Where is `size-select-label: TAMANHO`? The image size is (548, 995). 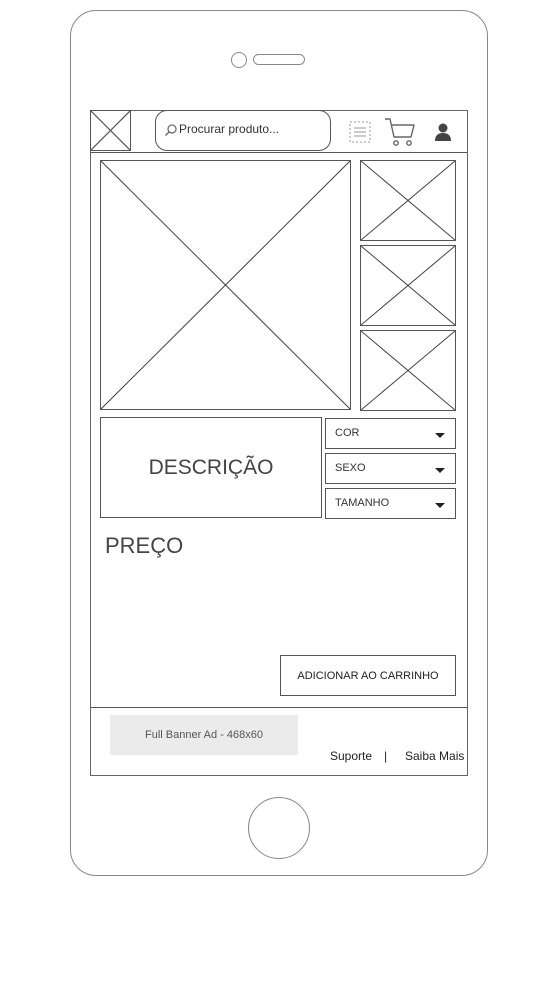 size-select-label: TAMANHO is located at coordinates (362, 503).